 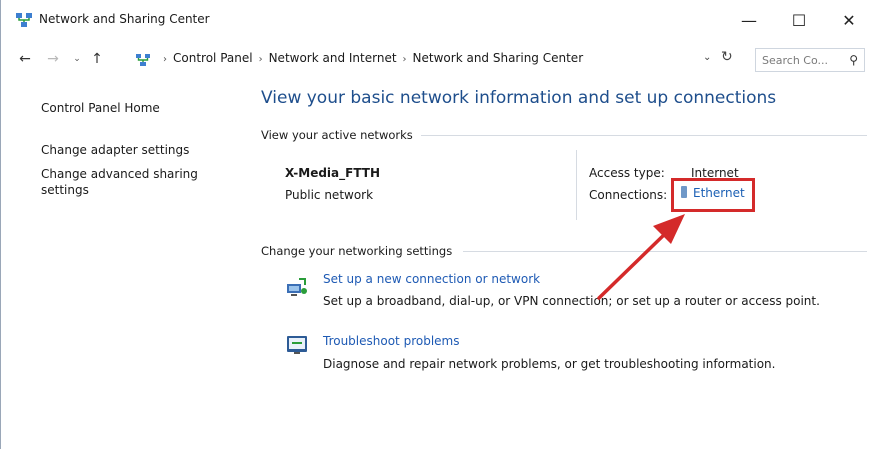 What do you see at coordinates (576, 185) in the screenshot?
I see `vertical-divider` at bounding box center [576, 185].